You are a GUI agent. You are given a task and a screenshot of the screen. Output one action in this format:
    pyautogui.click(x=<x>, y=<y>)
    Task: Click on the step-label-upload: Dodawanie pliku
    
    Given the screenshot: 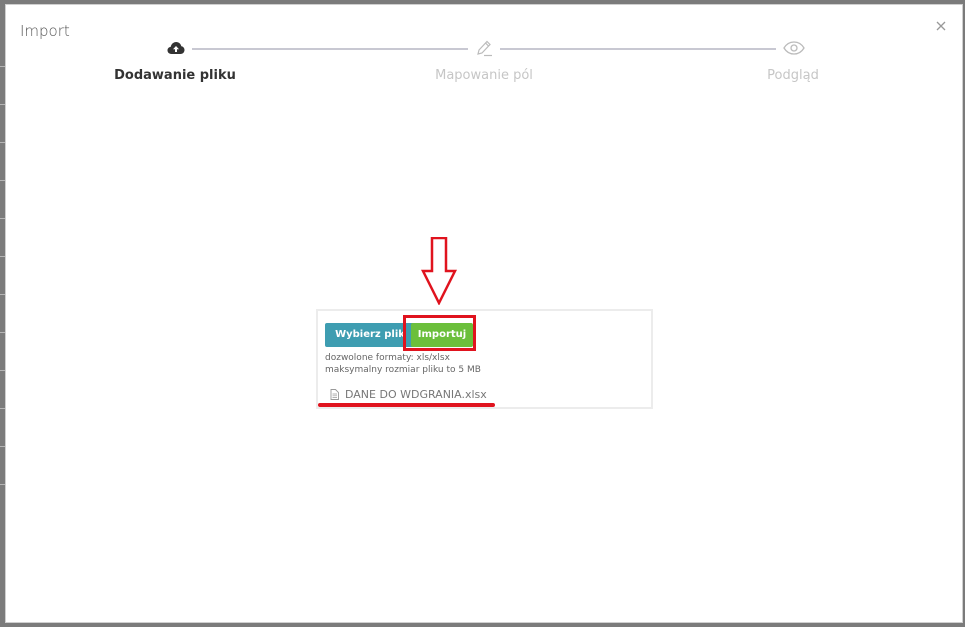 What is the action you would take?
    pyautogui.click(x=175, y=75)
    